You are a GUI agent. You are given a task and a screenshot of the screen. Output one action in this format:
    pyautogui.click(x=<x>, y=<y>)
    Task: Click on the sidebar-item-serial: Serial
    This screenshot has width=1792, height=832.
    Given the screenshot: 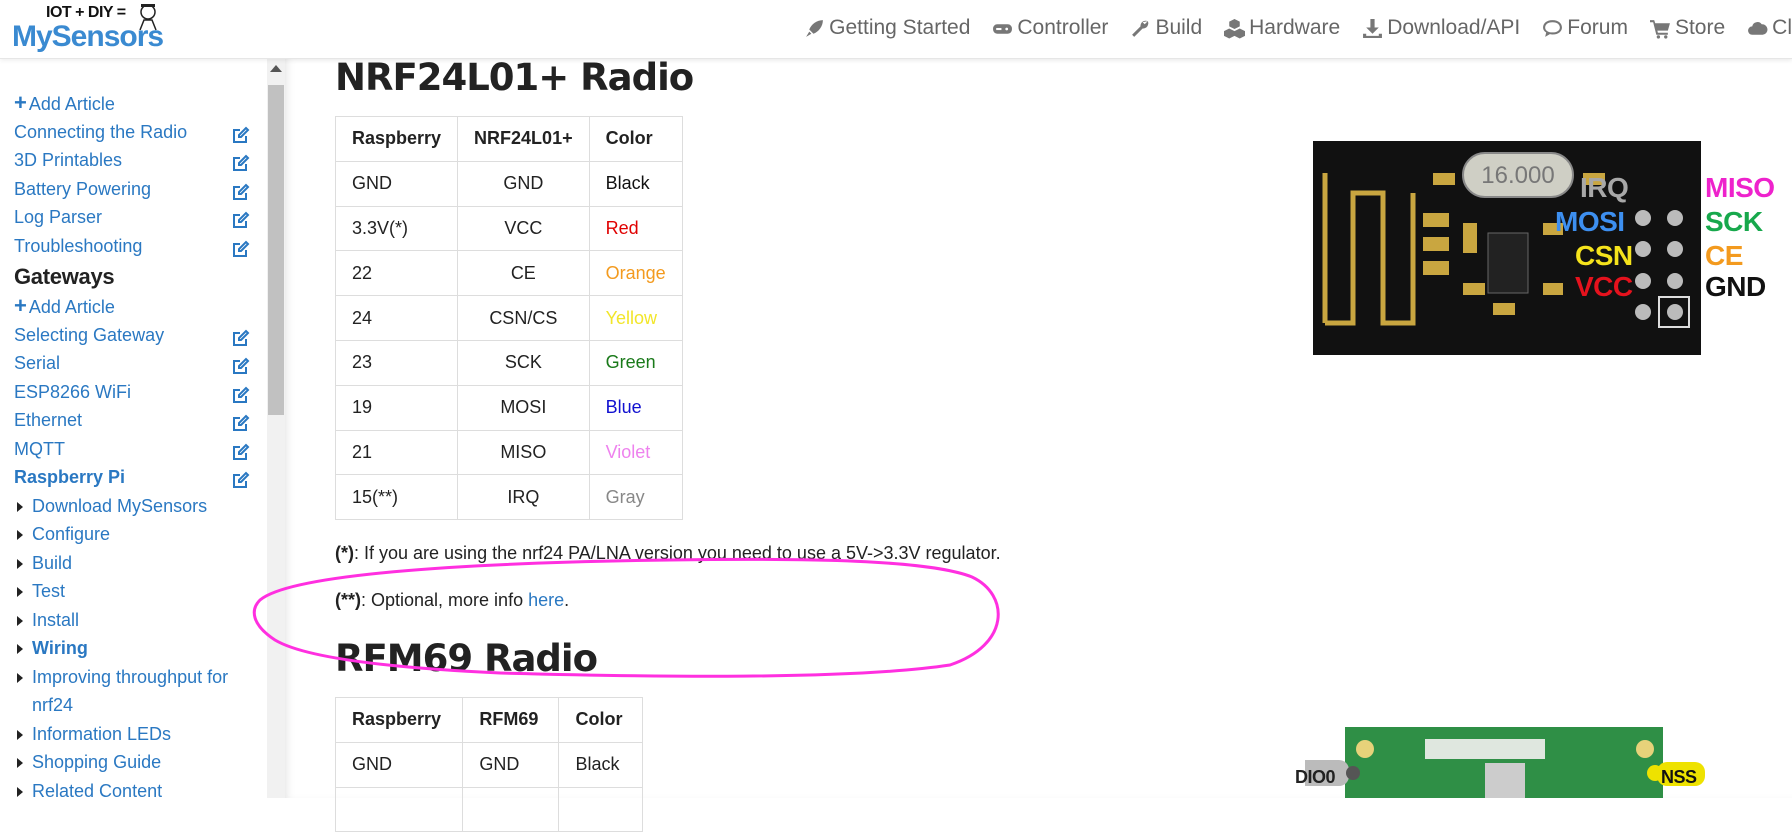 What is the action you would take?
    pyautogui.click(x=132, y=363)
    